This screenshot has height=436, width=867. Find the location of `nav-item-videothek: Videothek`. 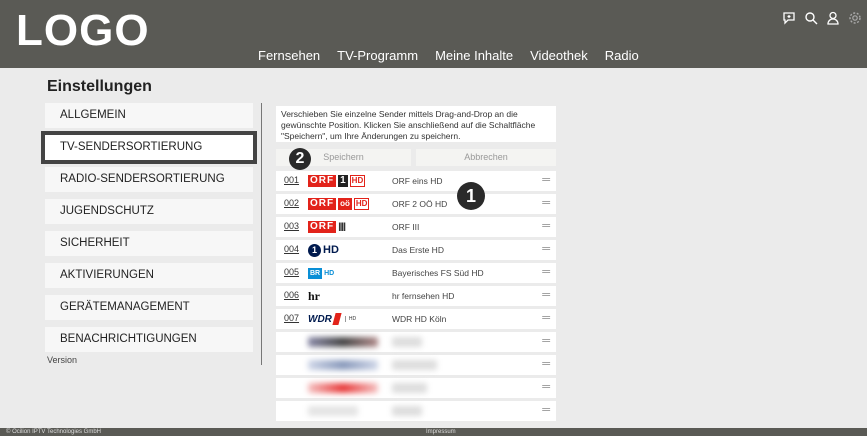

nav-item-videothek: Videothek is located at coordinates (559, 55).